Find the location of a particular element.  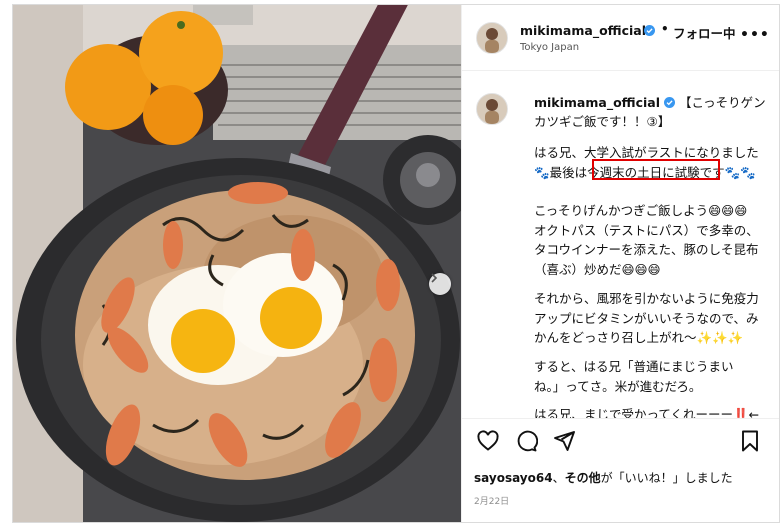

post-date: 2月22日 is located at coordinates (492, 502).